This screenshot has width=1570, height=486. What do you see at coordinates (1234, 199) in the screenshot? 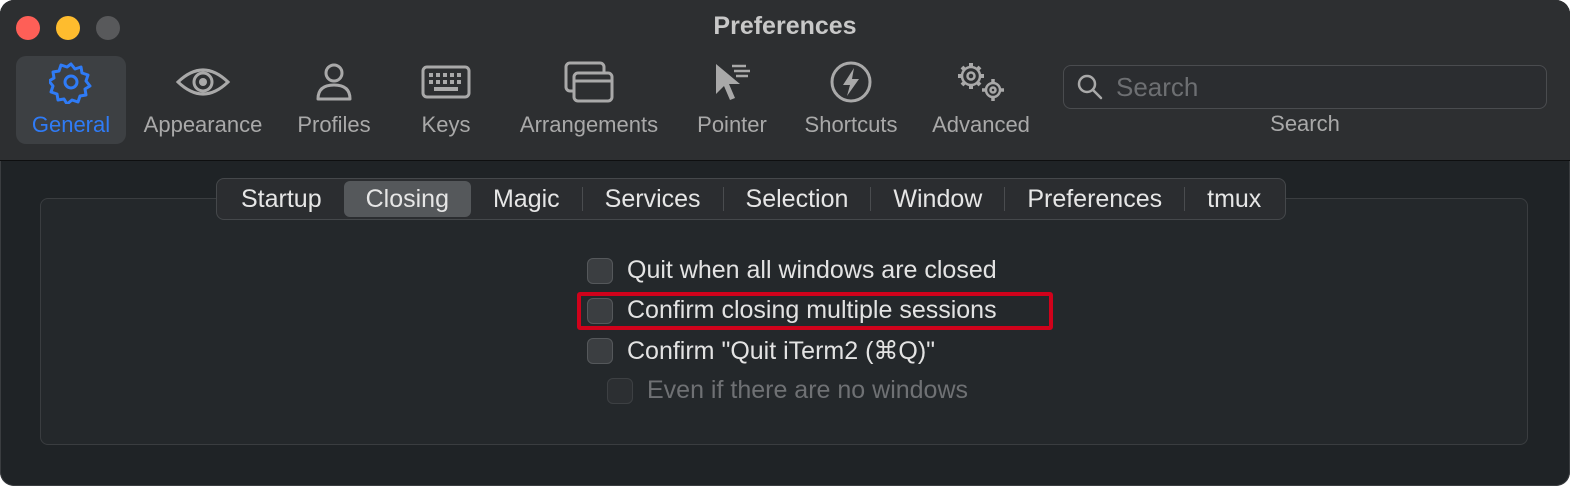
I see `tab-tmux: tmux` at bounding box center [1234, 199].